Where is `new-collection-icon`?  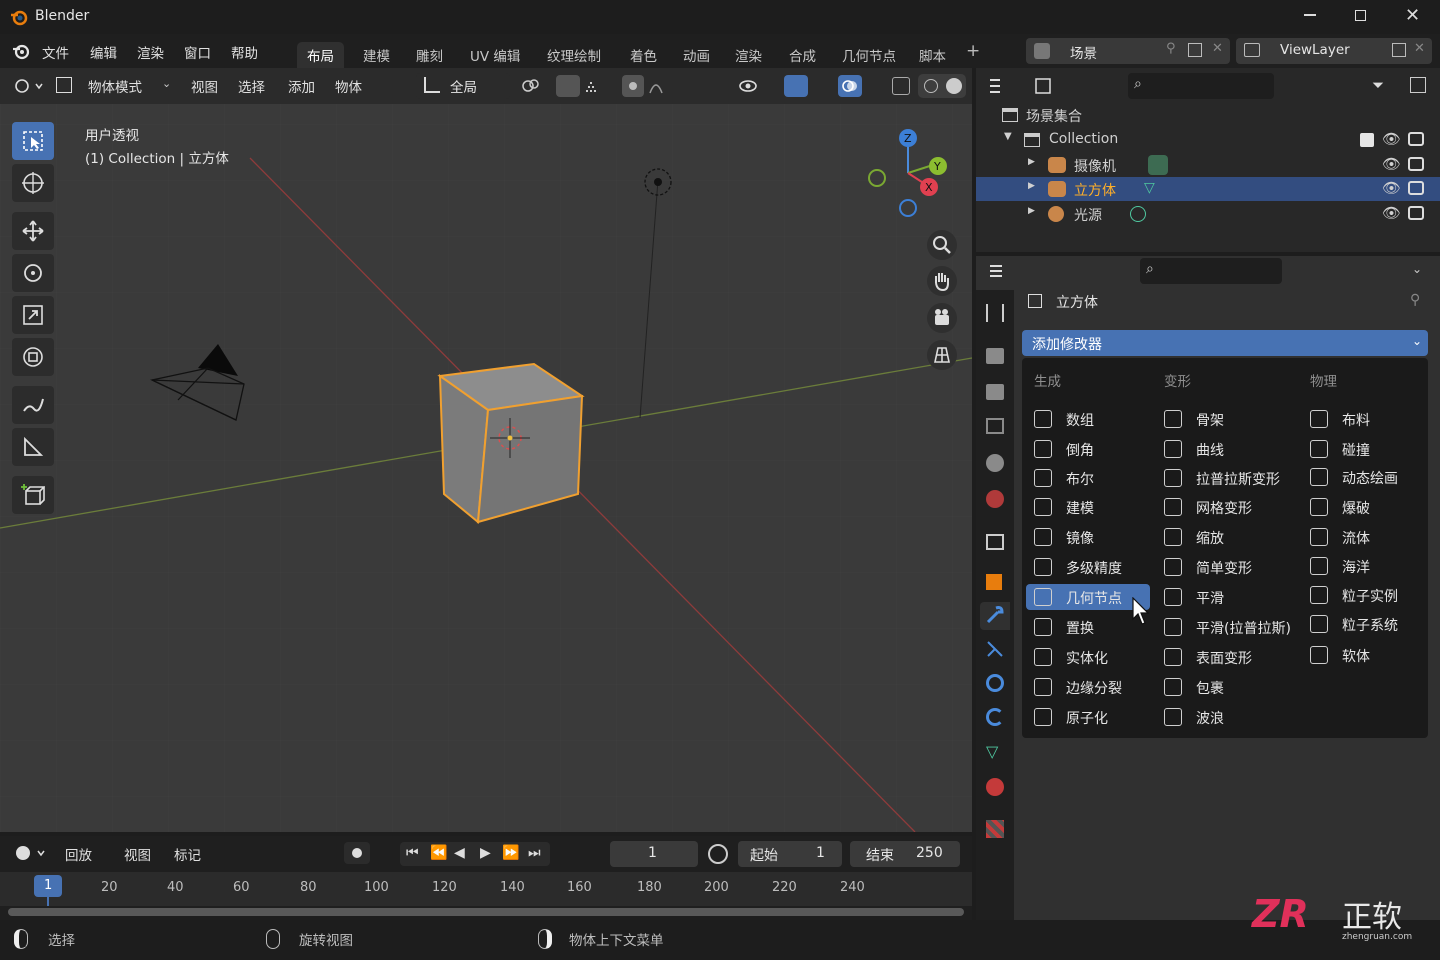 new-collection-icon is located at coordinates (1418, 85).